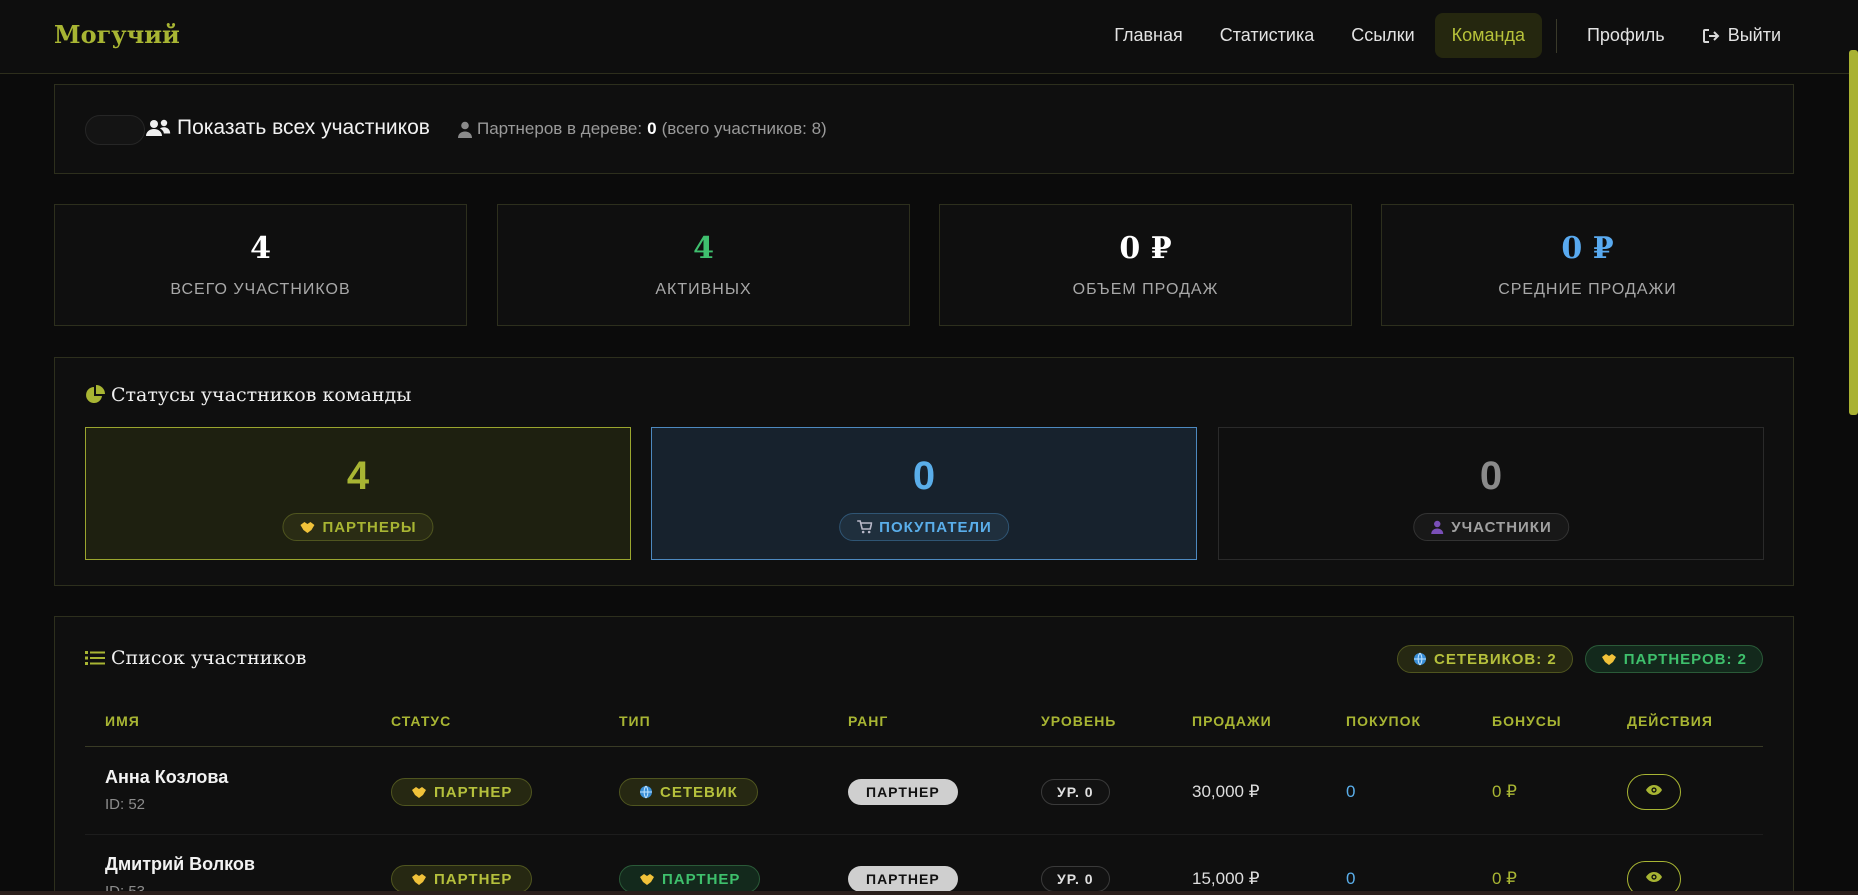  Describe the element at coordinates (864, 527) in the screenshot. I see `cart-icon` at that location.